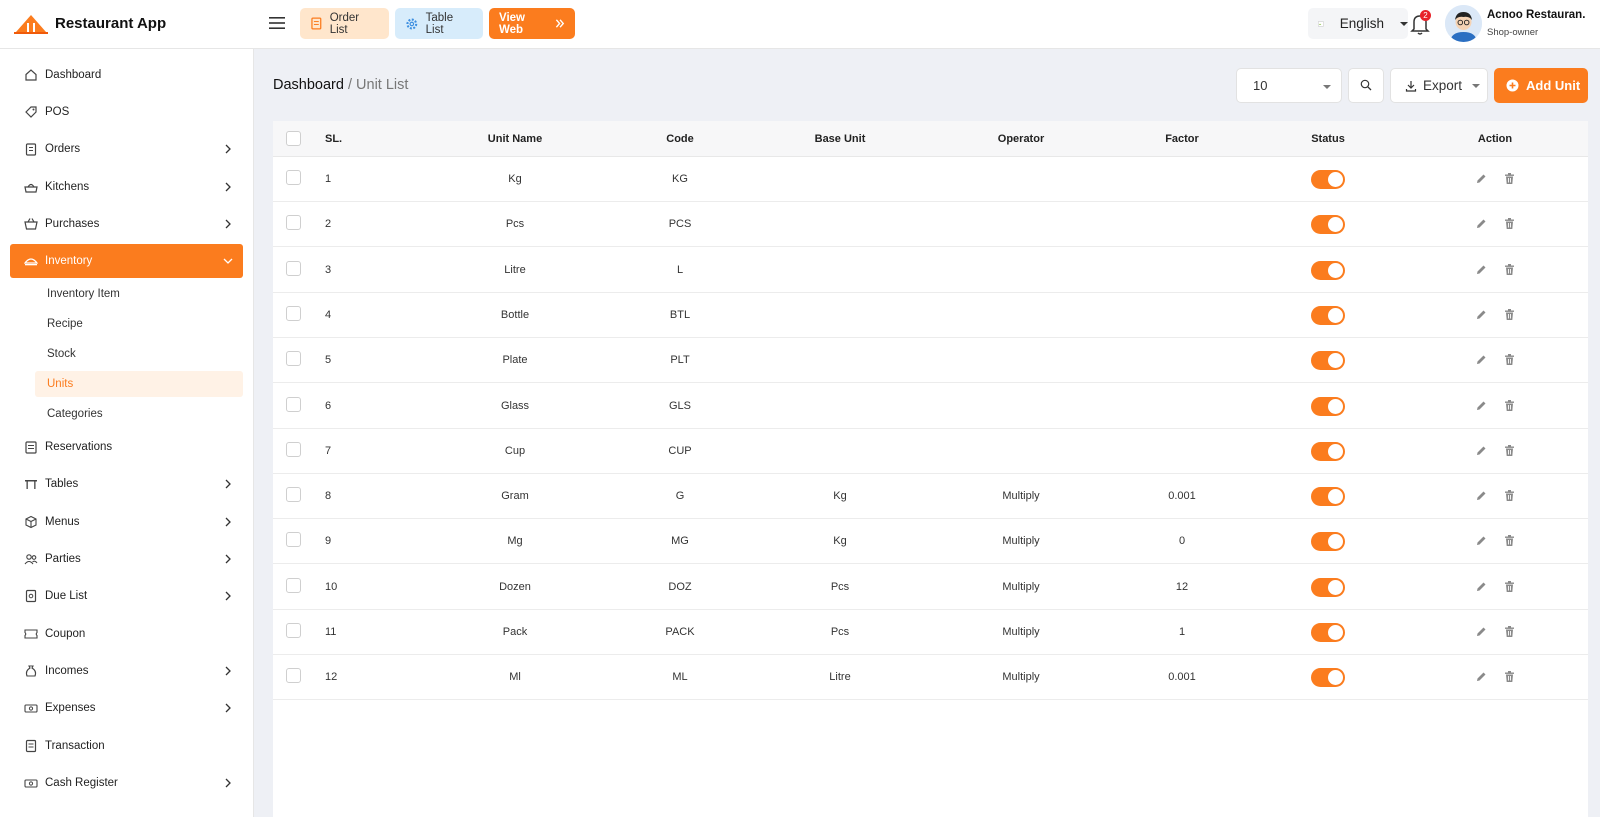 The image size is (1600, 817). What do you see at coordinates (139, 384) in the screenshot?
I see `sidebar-subitem-units: Units` at bounding box center [139, 384].